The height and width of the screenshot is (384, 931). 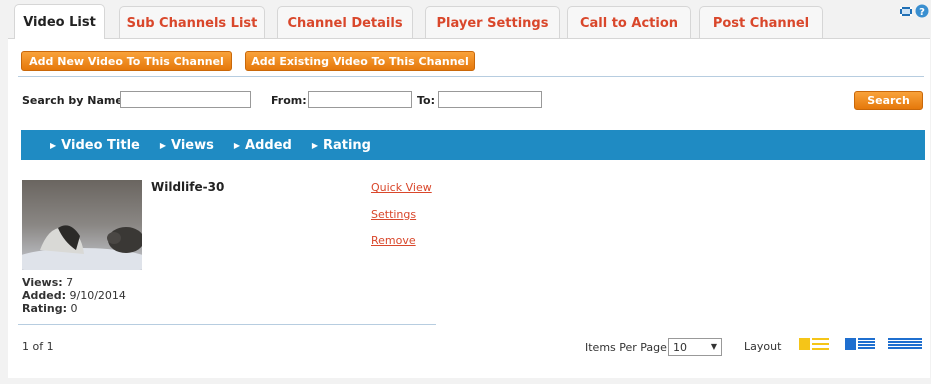 I want to click on help-icon: ?, so click(x=922, y=12).